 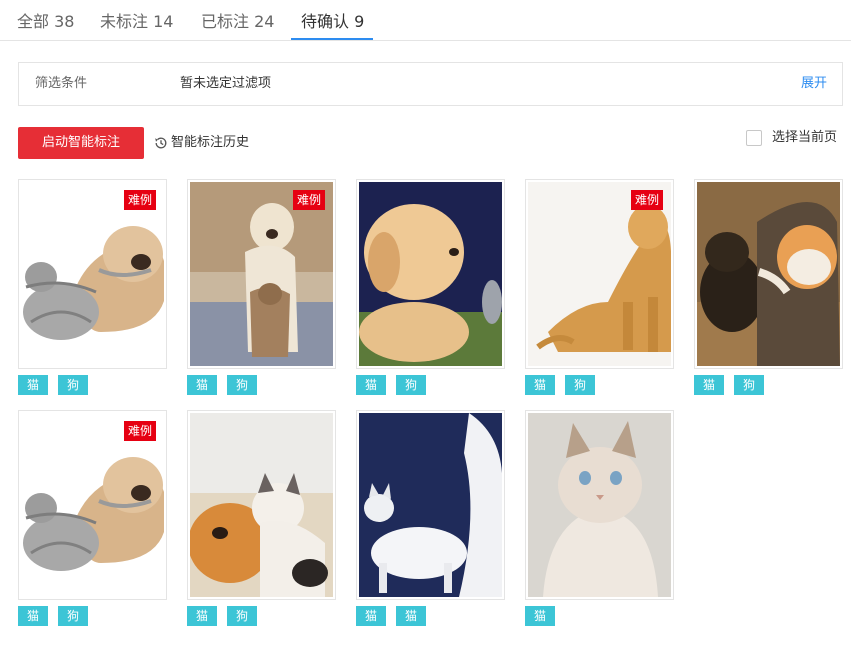 I want to click on filter-value: 暂未选定过滤项, so click(x=226, y=83).